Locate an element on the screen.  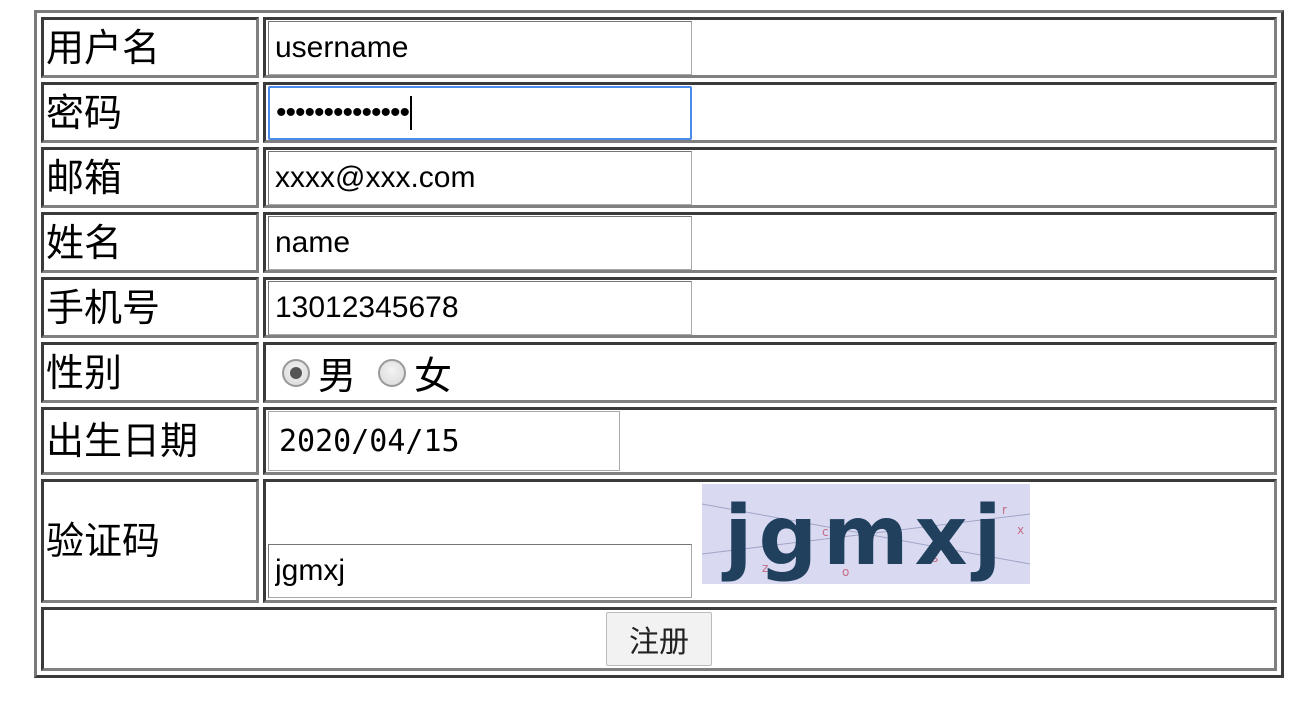
username-label: 用户名 is located at coordinates (150, 47).